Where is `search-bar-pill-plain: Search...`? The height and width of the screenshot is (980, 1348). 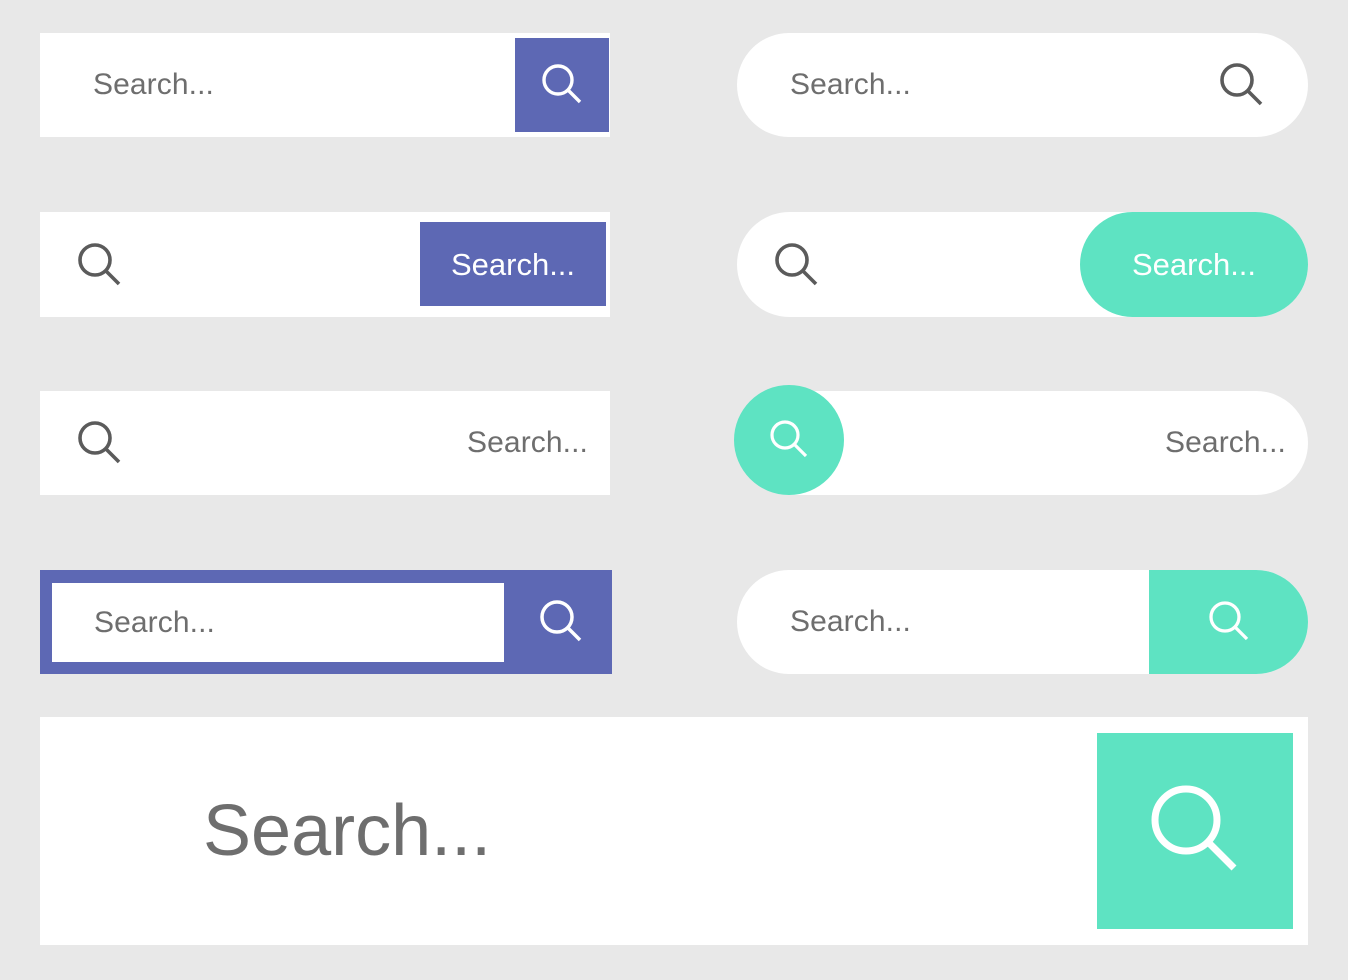
search-bar-pill-plain: Search... is located at coordinates (1022, 85).